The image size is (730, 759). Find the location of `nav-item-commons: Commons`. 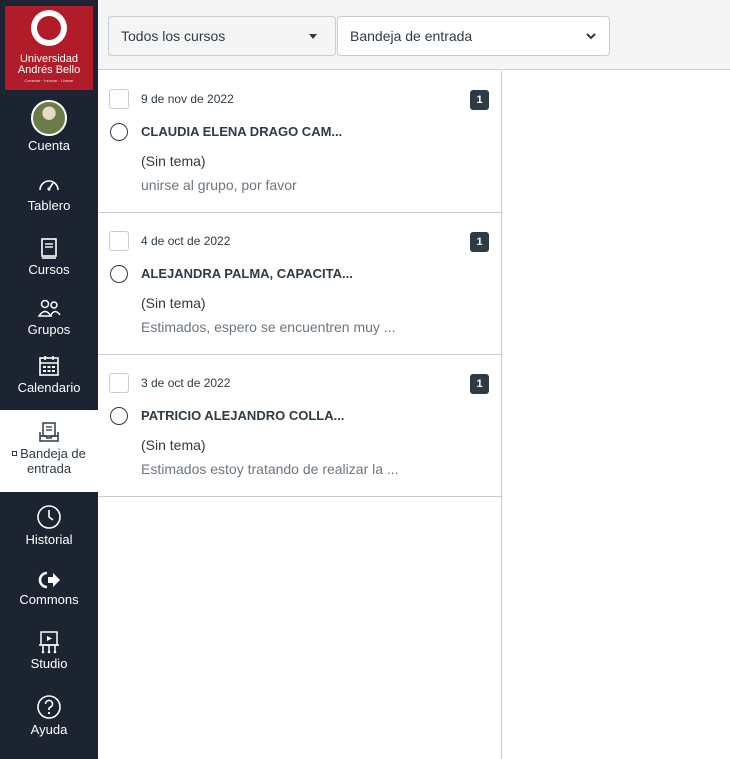

nav-item-commons: Commons is located at coordinates (49, 588).